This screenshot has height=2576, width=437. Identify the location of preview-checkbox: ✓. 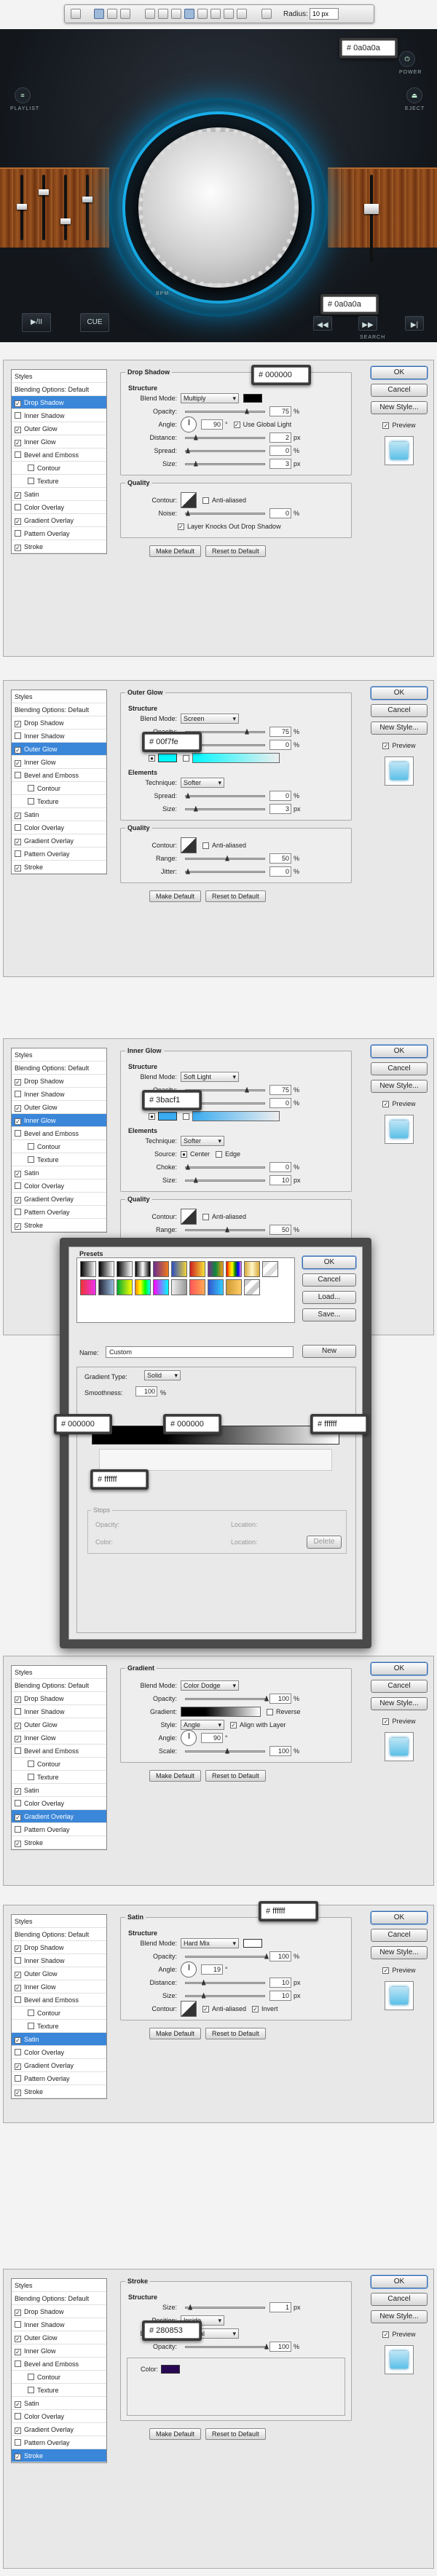
(386, 1971).